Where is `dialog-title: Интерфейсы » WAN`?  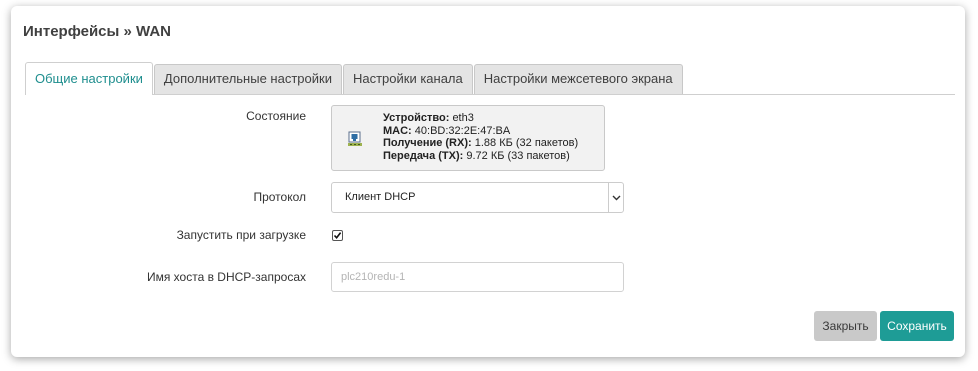
dialog-title: Интерфейсы » WAN is located at coordinates (97, 31).